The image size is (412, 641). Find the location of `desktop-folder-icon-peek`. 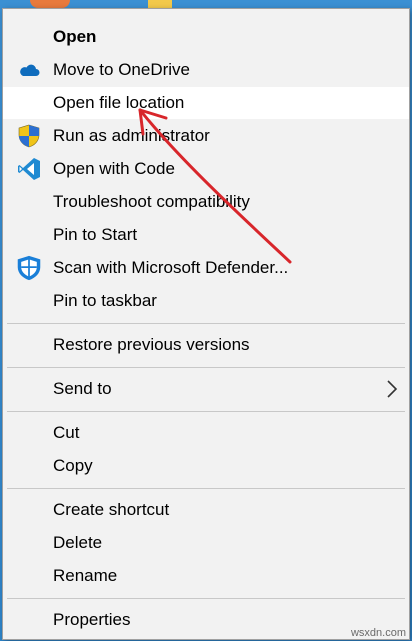

desktop-folder-icon-peek is located at coordinates (160, 4).